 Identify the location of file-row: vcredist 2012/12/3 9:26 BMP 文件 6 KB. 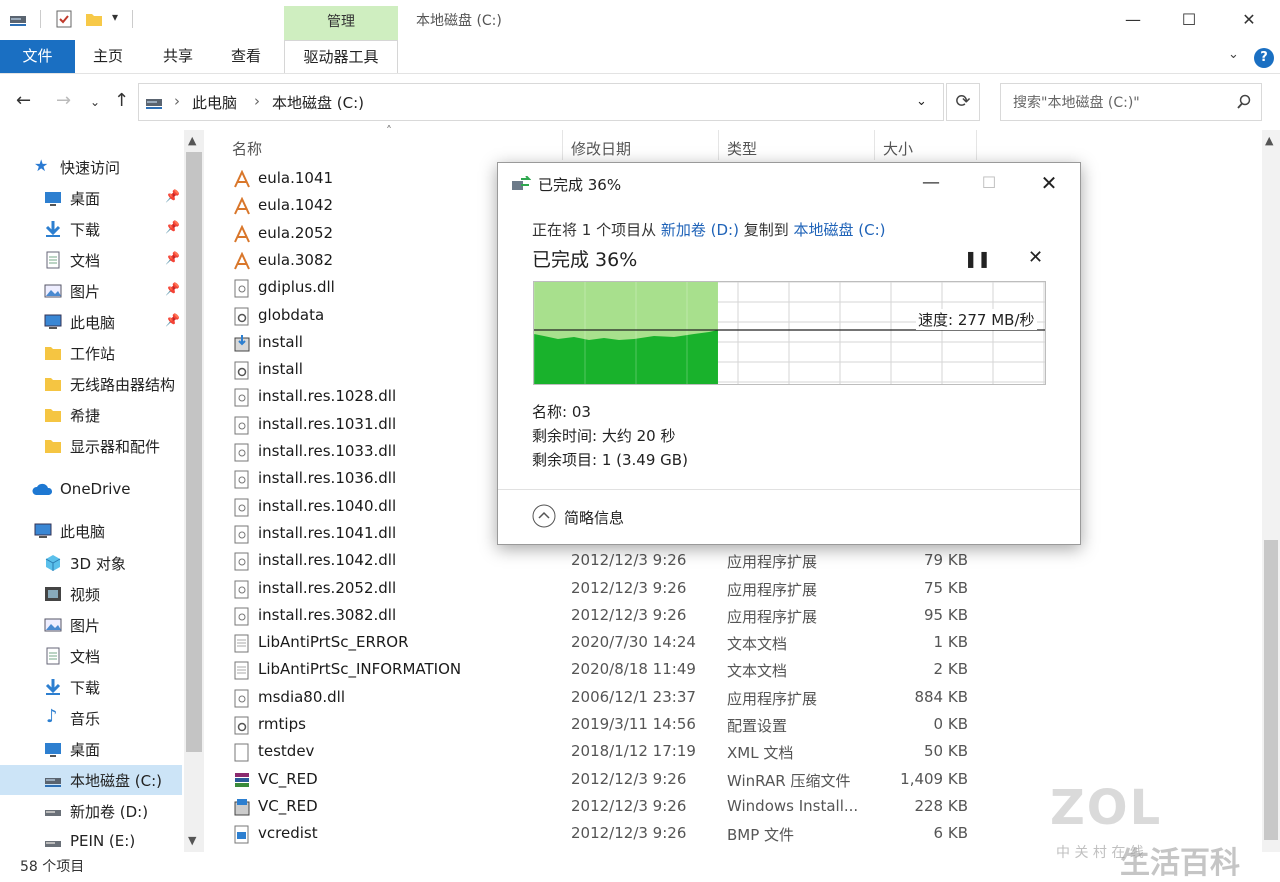
(608, 834).